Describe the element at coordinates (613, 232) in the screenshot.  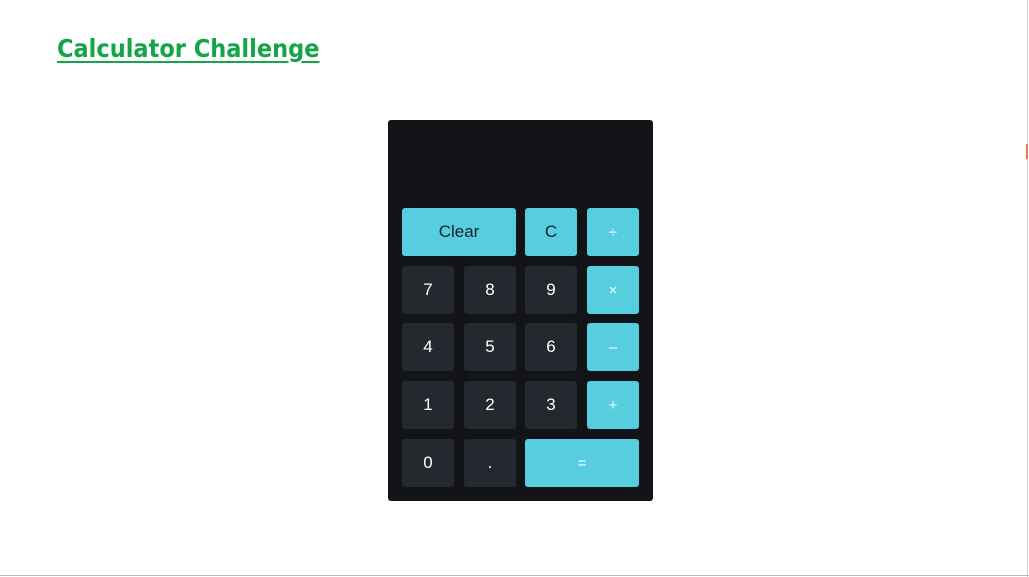
I see `divide-button: ÷` at that location.